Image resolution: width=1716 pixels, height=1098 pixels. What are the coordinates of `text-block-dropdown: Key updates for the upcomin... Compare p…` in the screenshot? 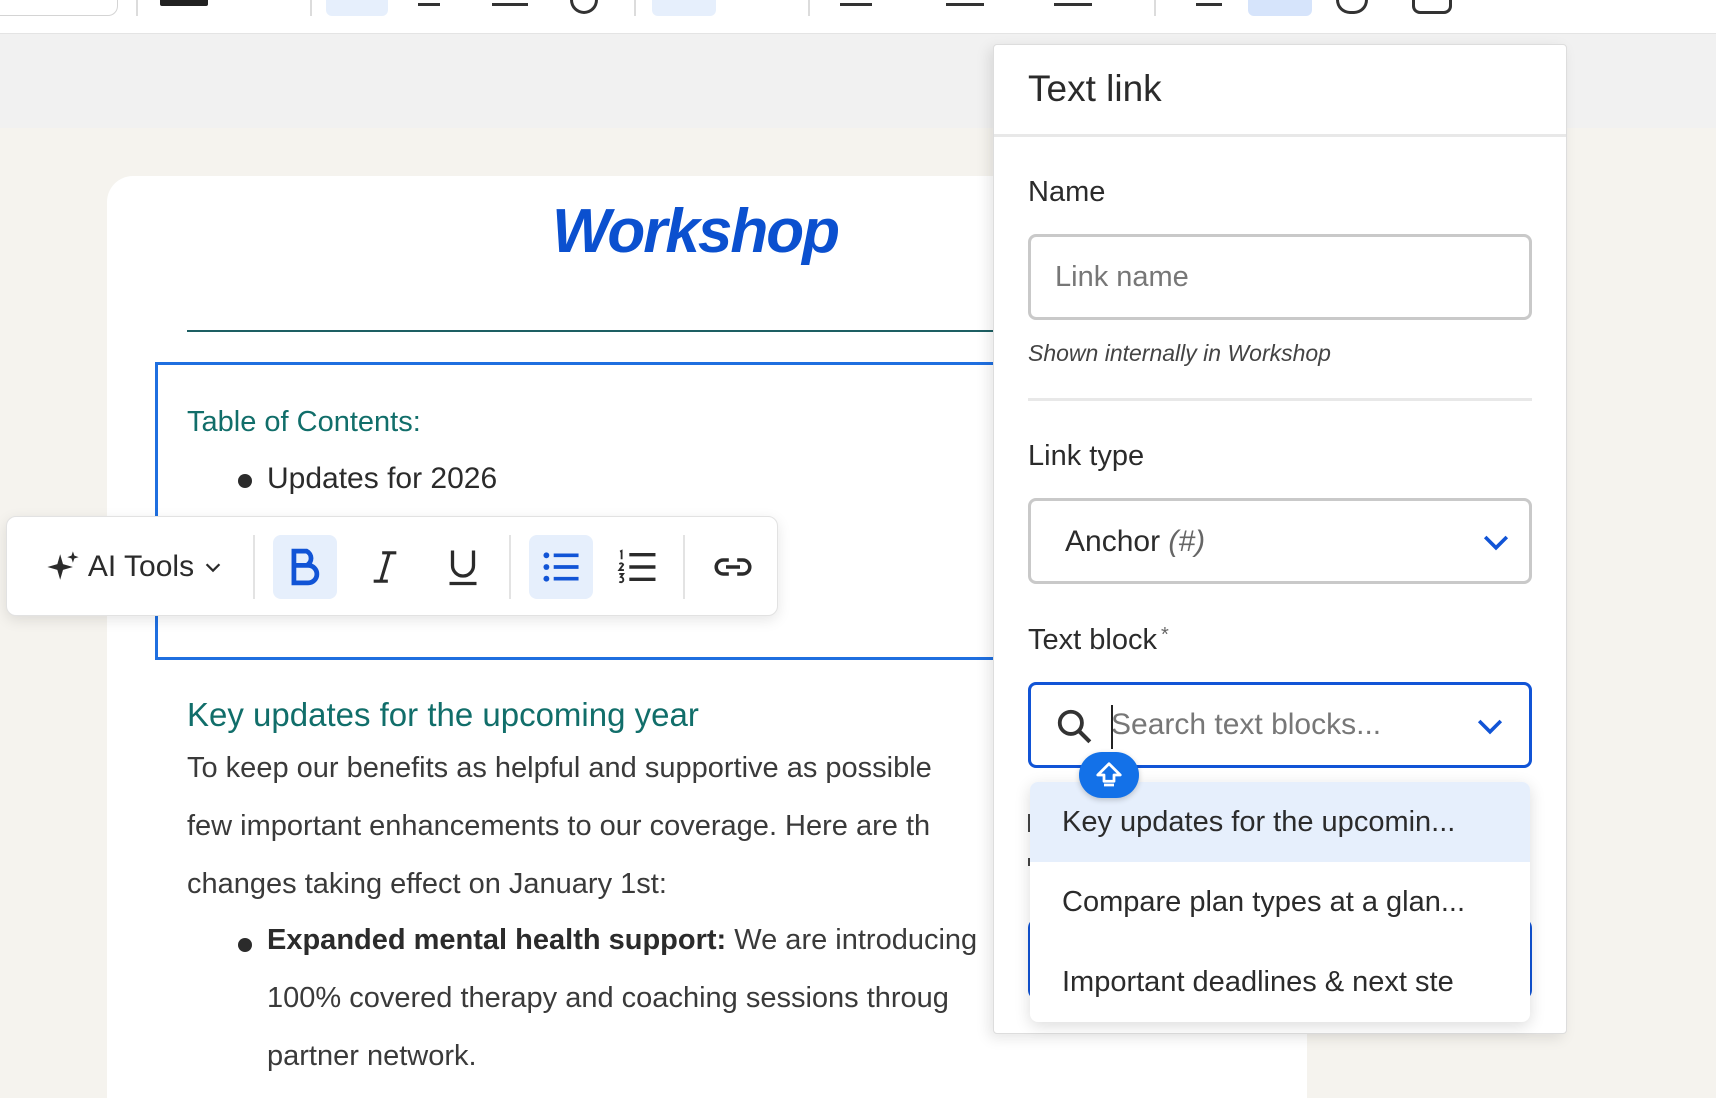 It's located at (1280, 902).